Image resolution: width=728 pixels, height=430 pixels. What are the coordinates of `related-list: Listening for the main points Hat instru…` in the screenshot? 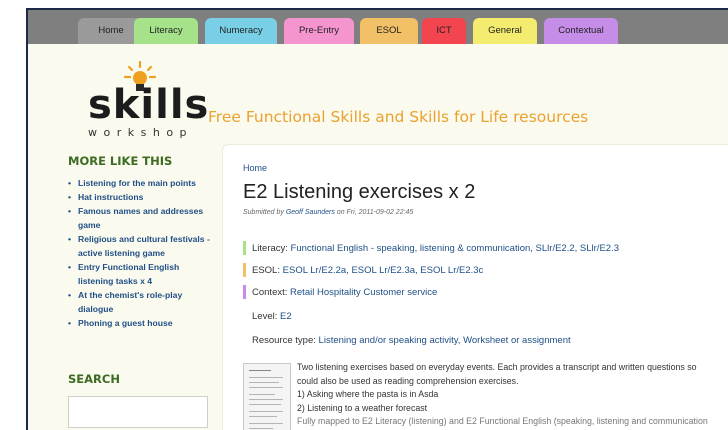 It's located at (140, 253).